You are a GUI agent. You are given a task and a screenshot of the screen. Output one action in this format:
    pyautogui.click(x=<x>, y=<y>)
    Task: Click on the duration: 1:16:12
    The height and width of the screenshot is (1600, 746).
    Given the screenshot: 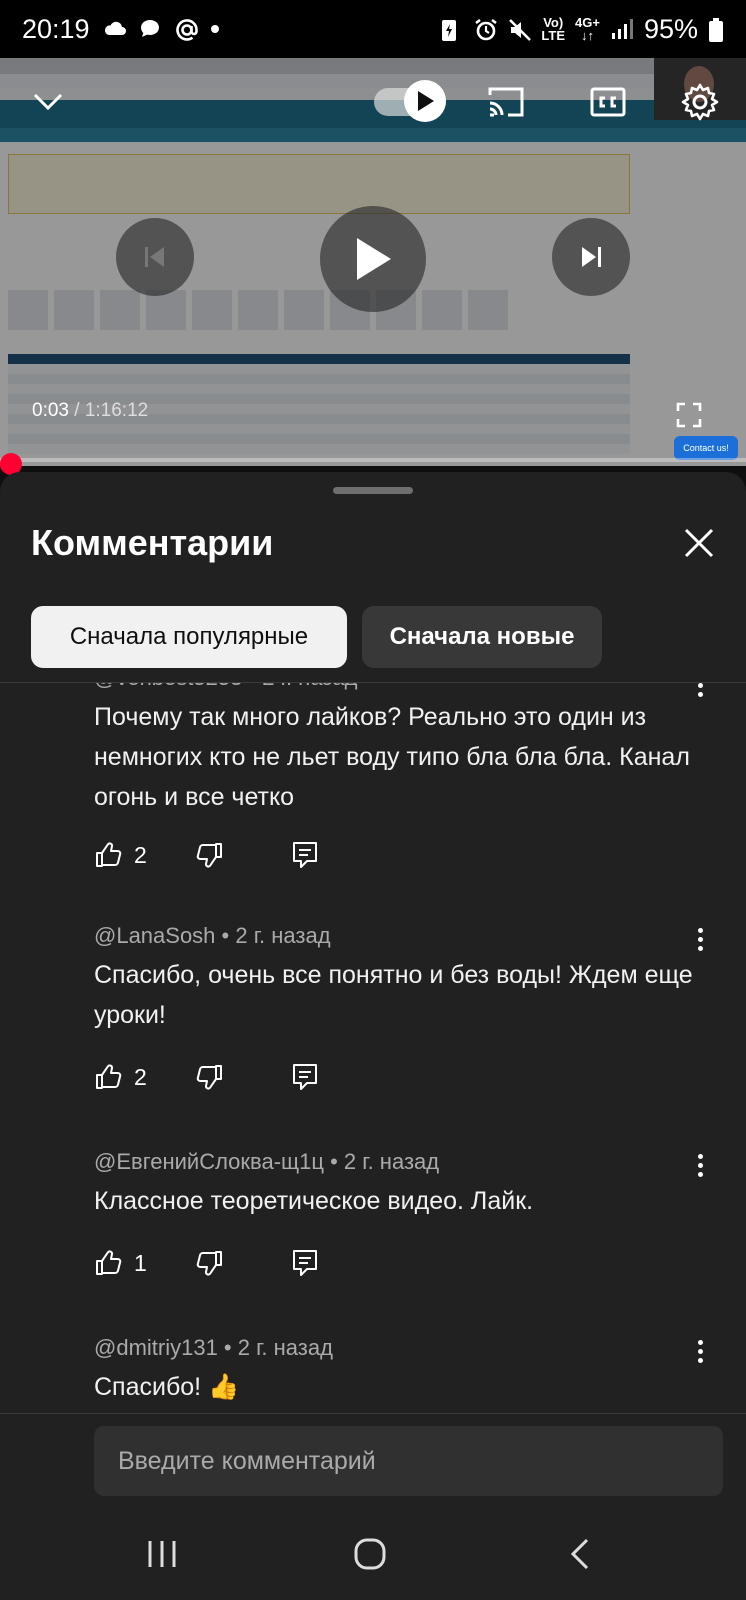 What is the action you would take?
    pyautogui.click(x=116, y=410)
    